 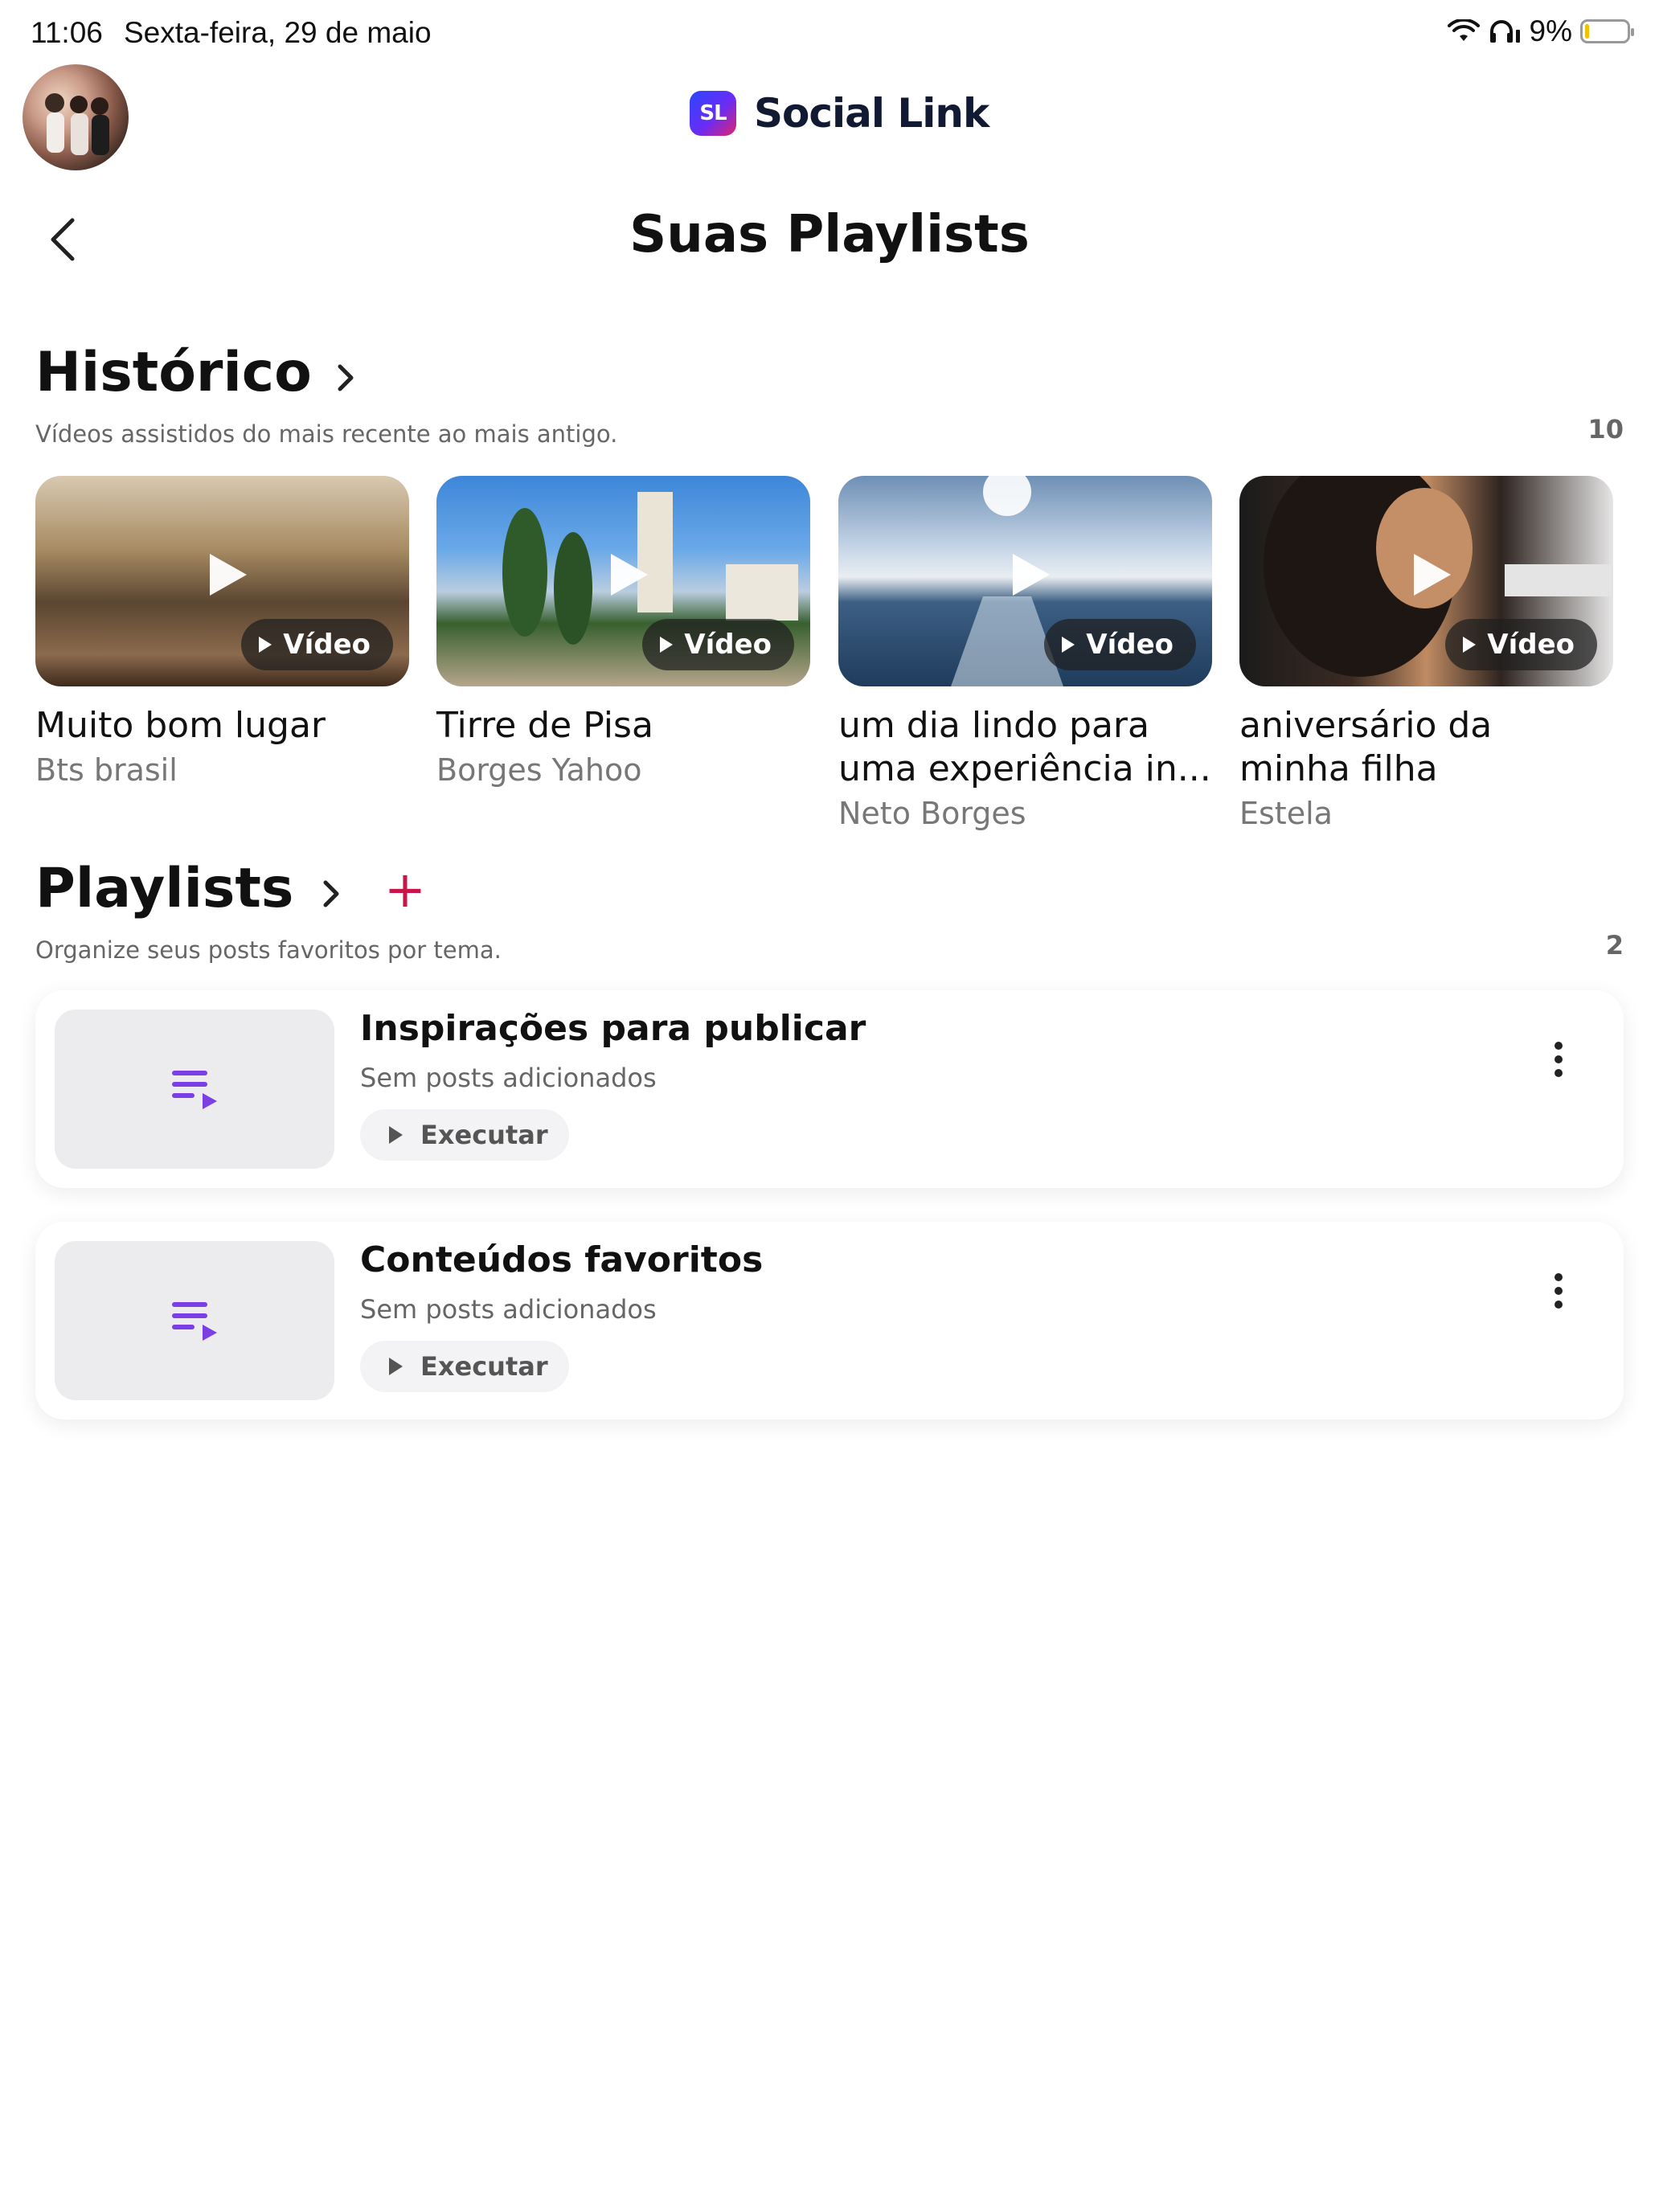 What do you see at coordinates (713, 113) in the screenshot?
I see `social-link-logo: SL` at bounding box center [713, 113].